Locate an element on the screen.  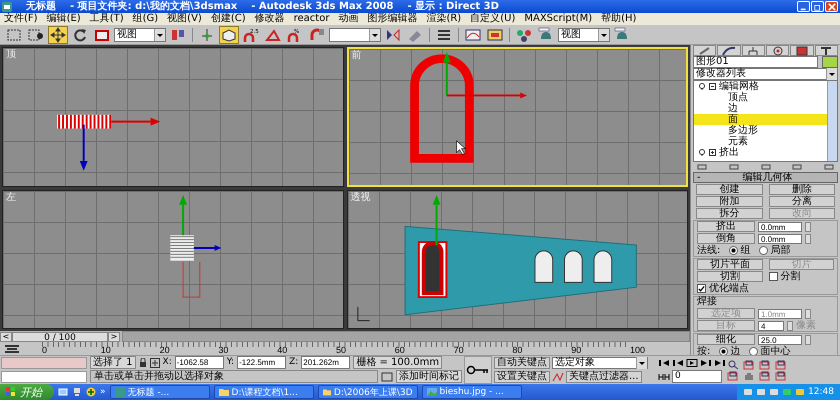
stack-scrollbar is located at coordinates (832, 121).